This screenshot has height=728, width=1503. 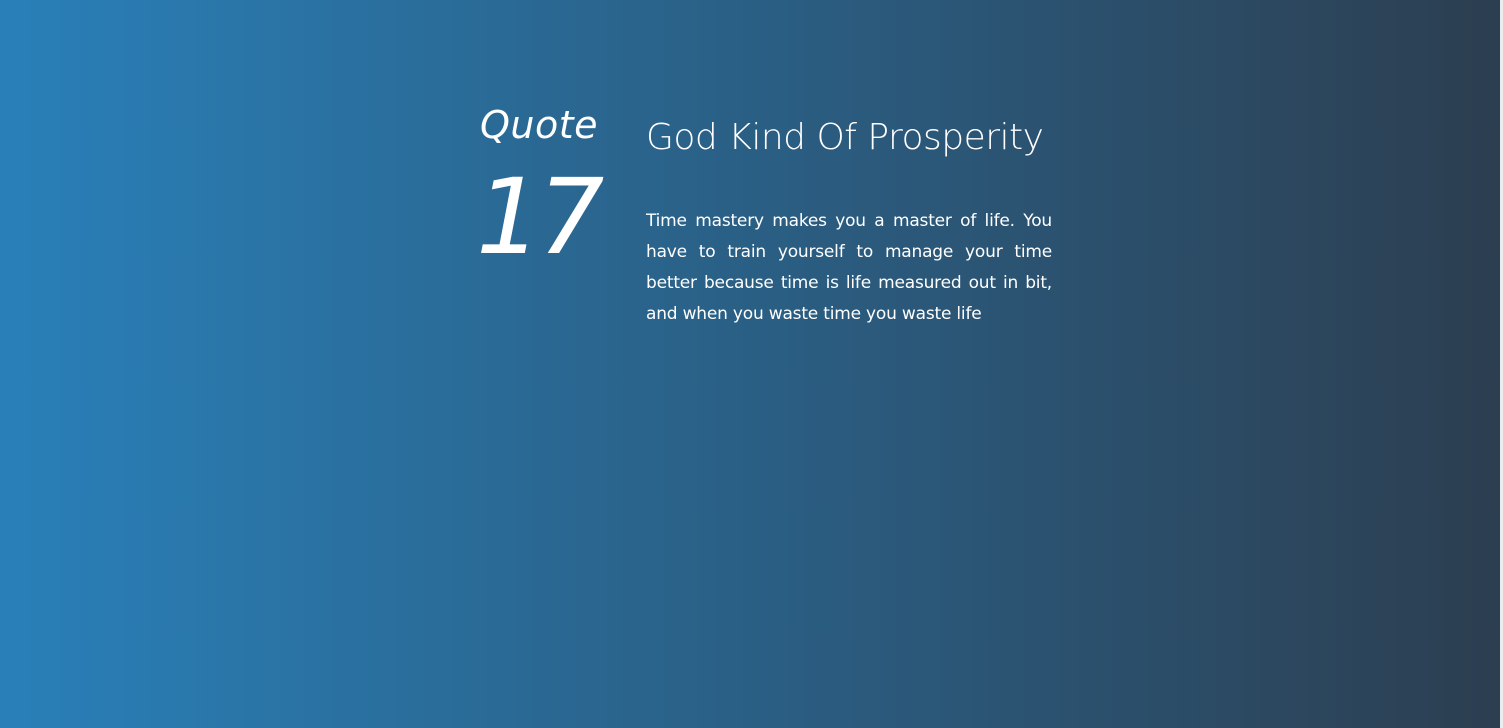 What do you see at coordinates (845, 137) in the screenshot?
I see `quote-title: God Kind Of Prosperity` at bounding box center [845, 137].